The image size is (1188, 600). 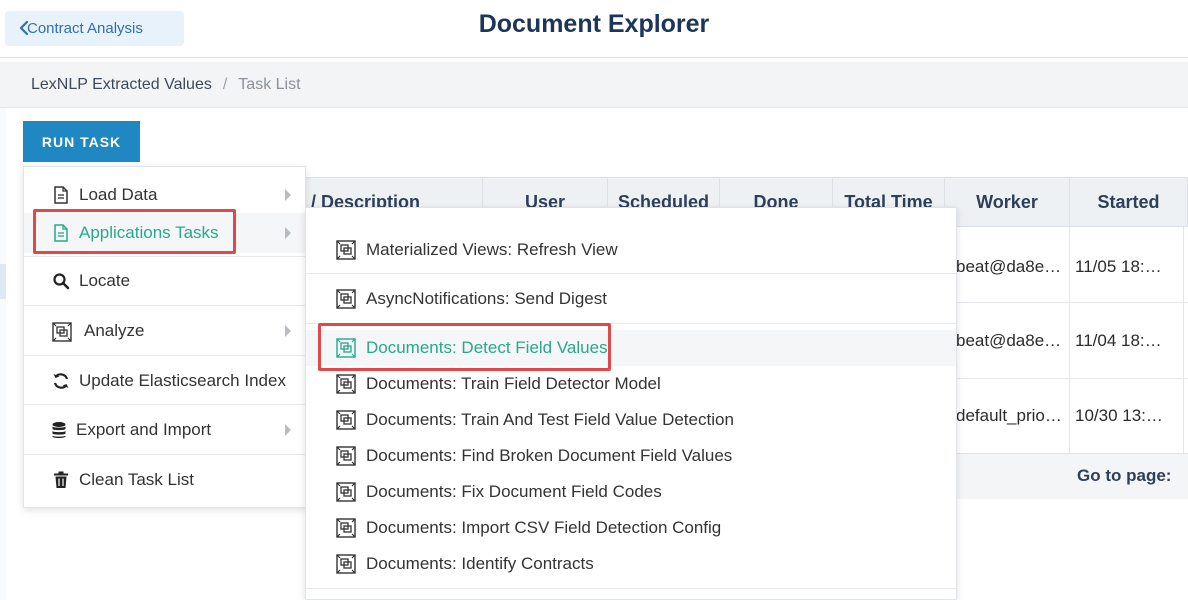 What do you see at coordinates (631, 564) in the screenshot?
I see `submenu-item: Documents: Identify Contracts` at bounding box center [631, 564].